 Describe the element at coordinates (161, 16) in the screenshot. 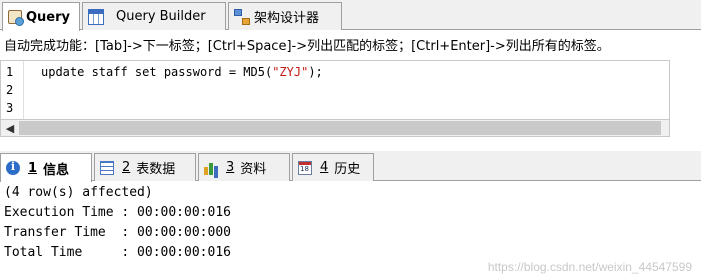

I see `tab-query-builder-label: Query Builder` at that location.